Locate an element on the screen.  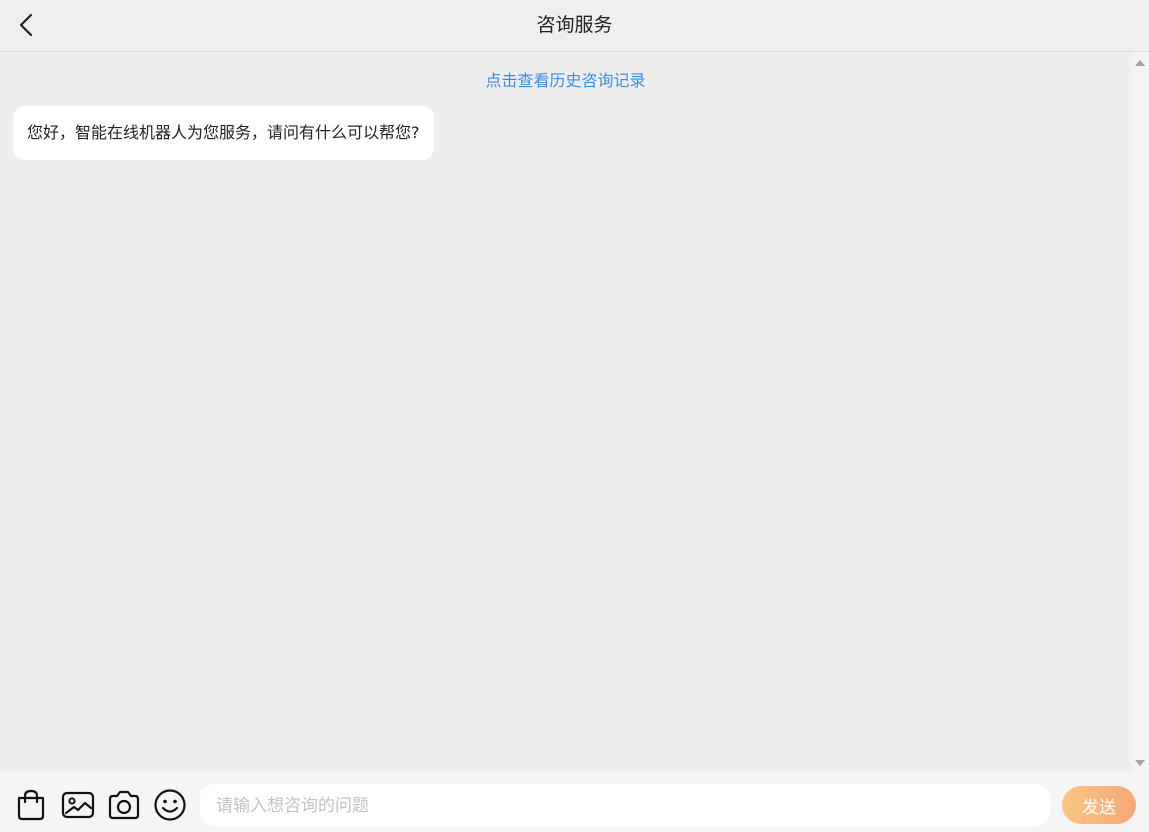
message-input is located at coordinates (626, 806).